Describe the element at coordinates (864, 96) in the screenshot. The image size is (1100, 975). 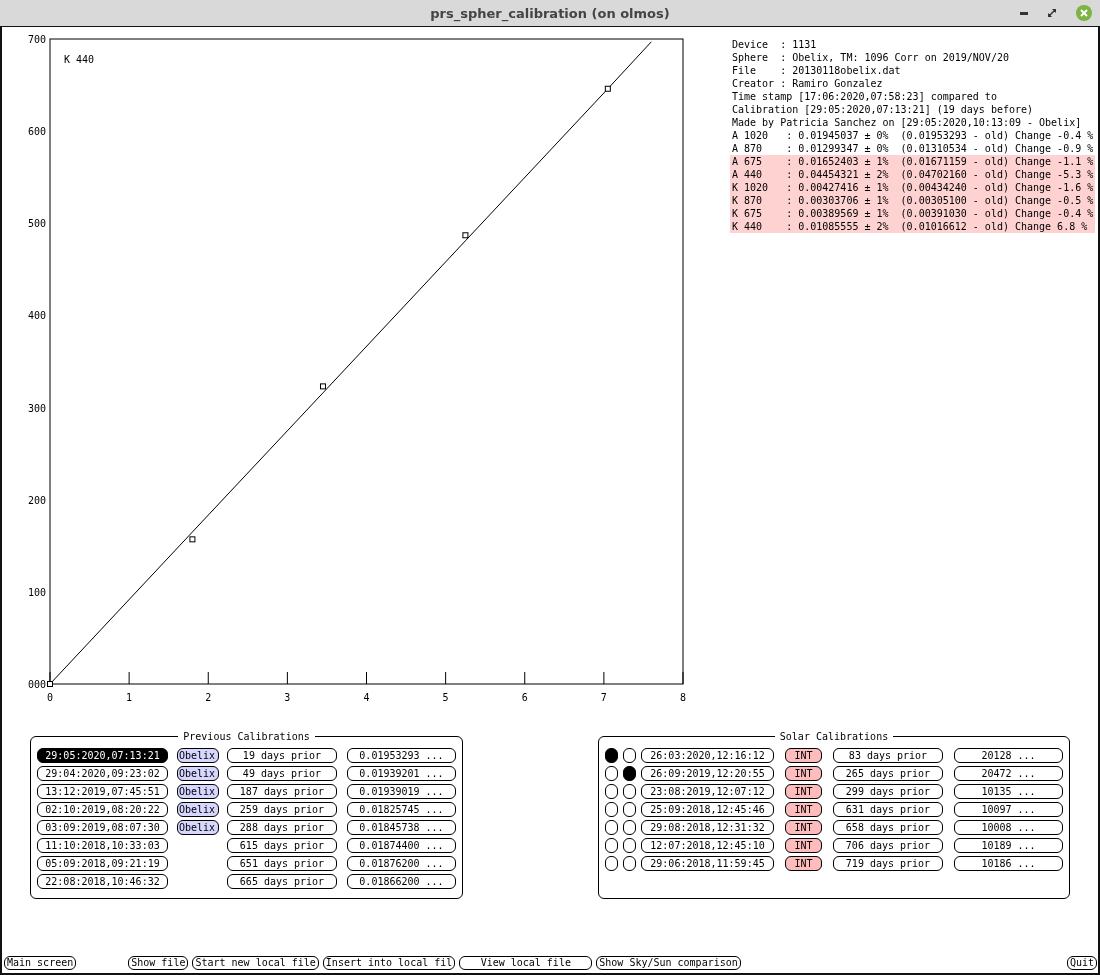
I see `info-line: Time stamp [17:06:2020,07:58:23] compared to` at that location.